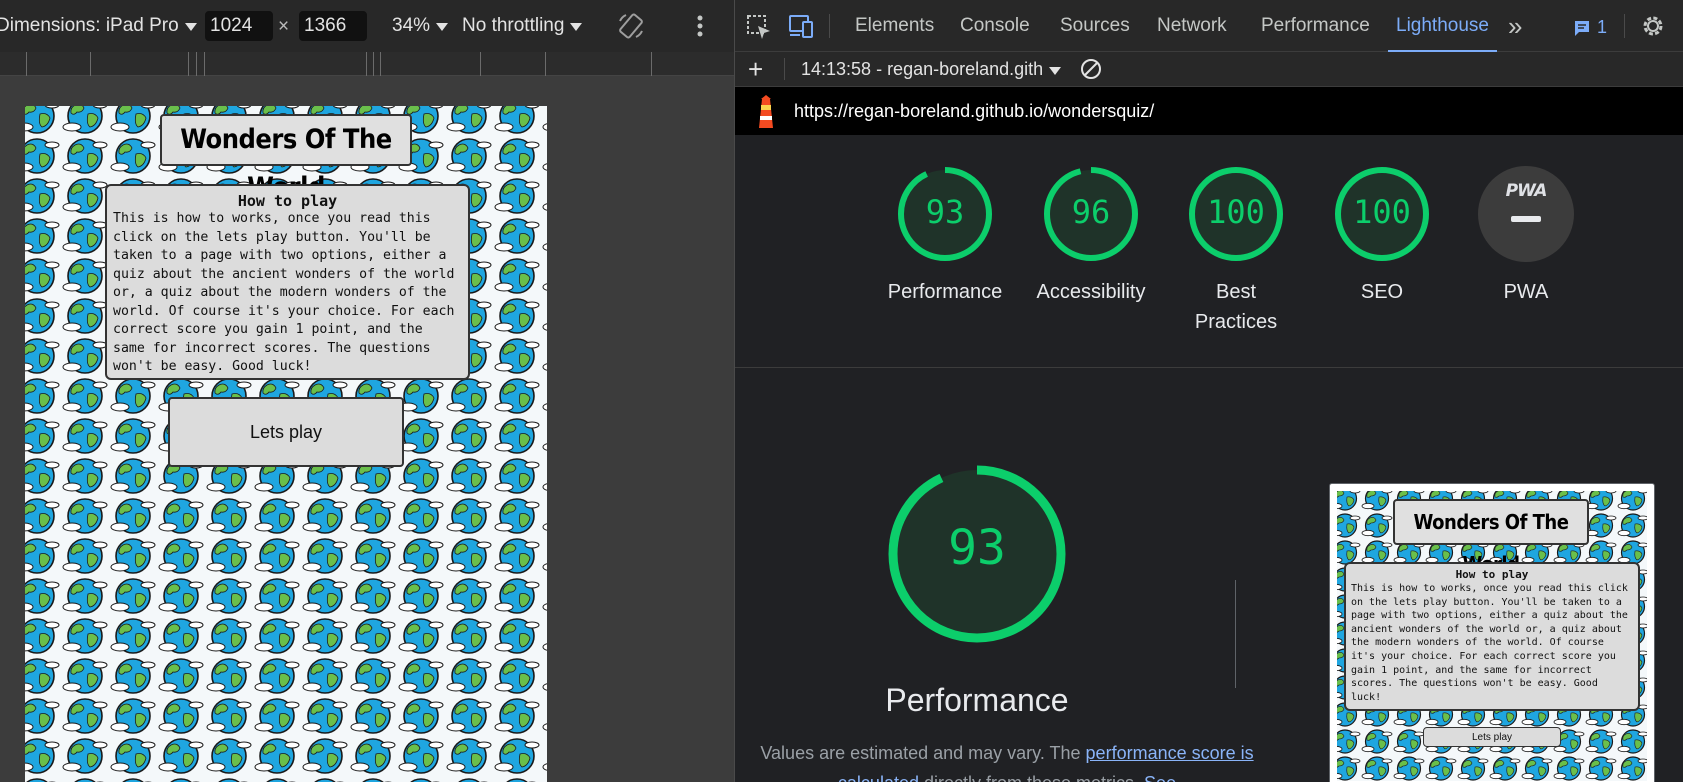 The image size is (1683, 782). Describe the element at coordinates (333, 26) in the screenshot. I see `height-input: 1366` at that location.